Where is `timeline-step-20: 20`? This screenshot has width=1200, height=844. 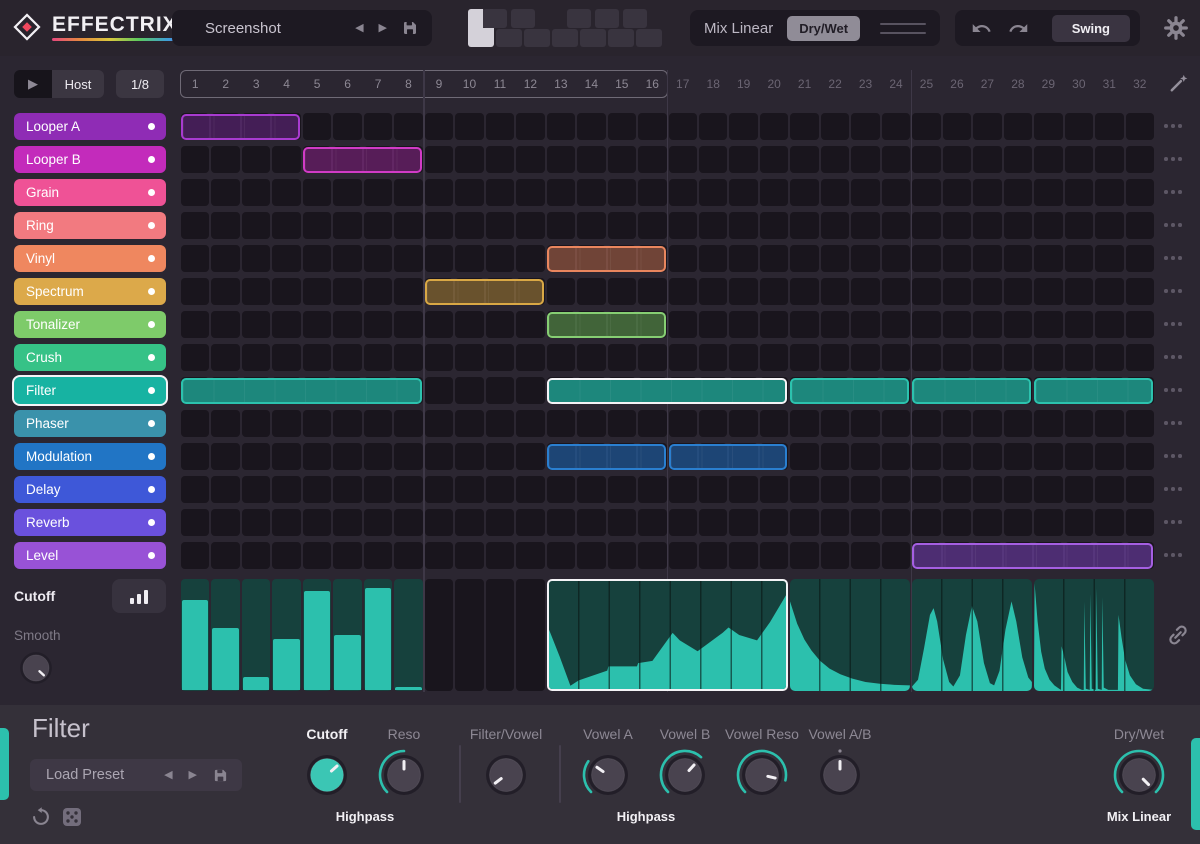 timeline-step-20: 20 is located at coordinates (774, 84).